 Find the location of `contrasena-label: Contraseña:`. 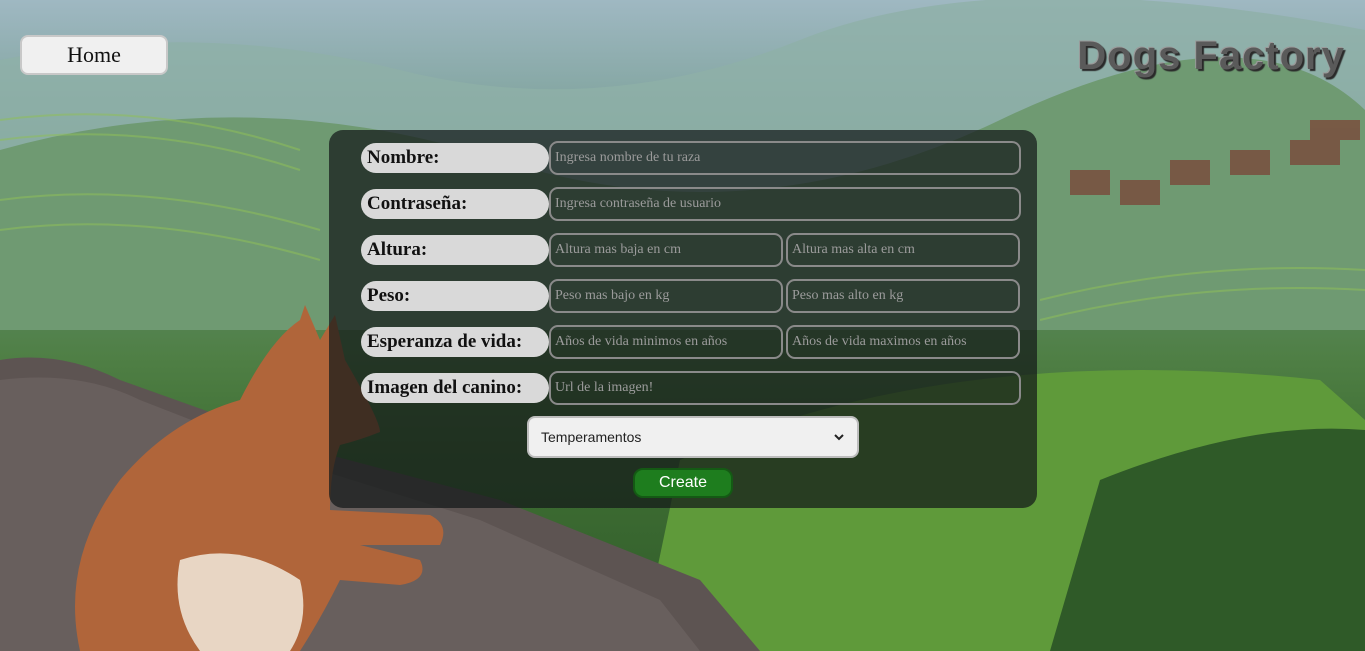

contrasena-label: Contraseña: is located at coordinates (455, 204).